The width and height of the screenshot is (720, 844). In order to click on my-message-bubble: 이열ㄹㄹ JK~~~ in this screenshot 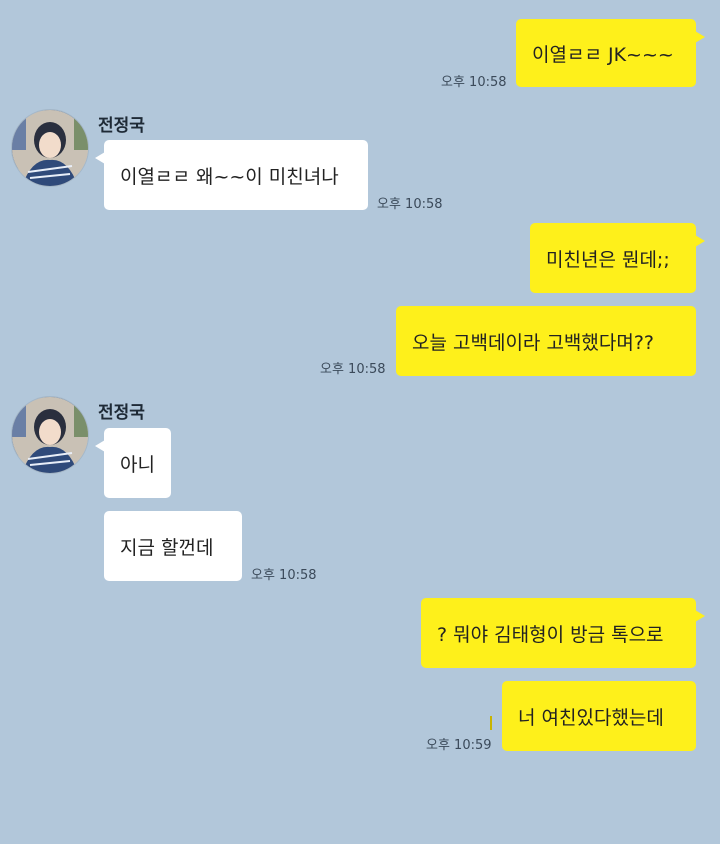, I will do `click(610, 53)`.